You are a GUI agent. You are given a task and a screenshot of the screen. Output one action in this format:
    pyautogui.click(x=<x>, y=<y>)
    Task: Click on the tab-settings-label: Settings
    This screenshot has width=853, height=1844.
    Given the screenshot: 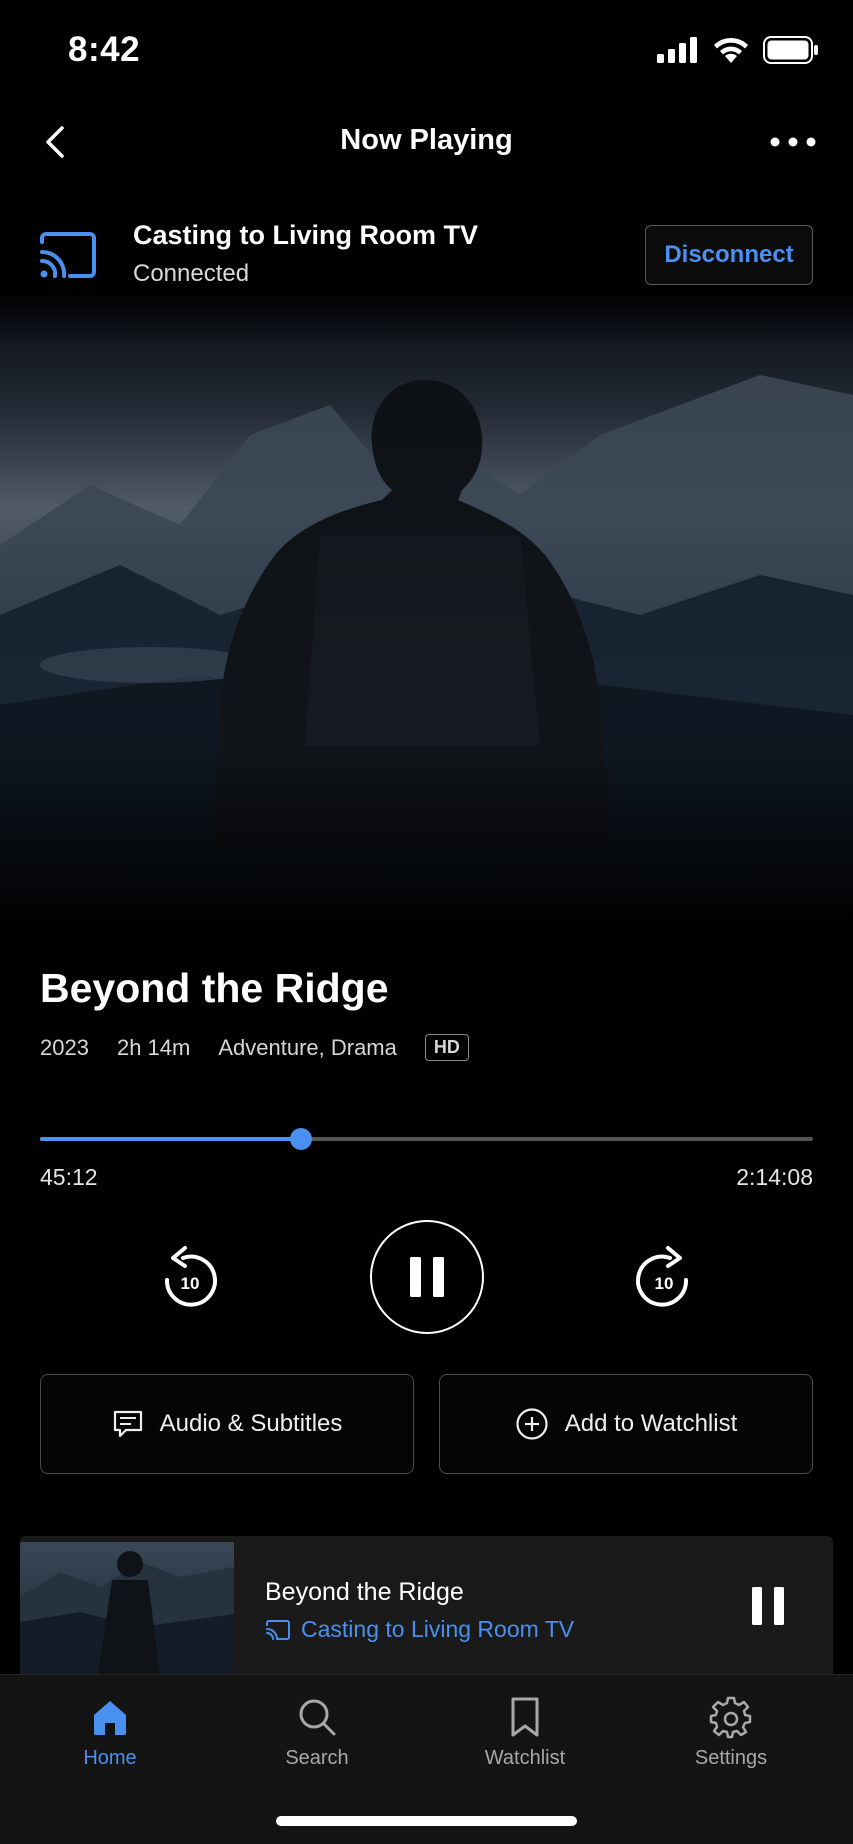 What is the action you would take?
    pyautogui.click(x=731, y=1758)
    